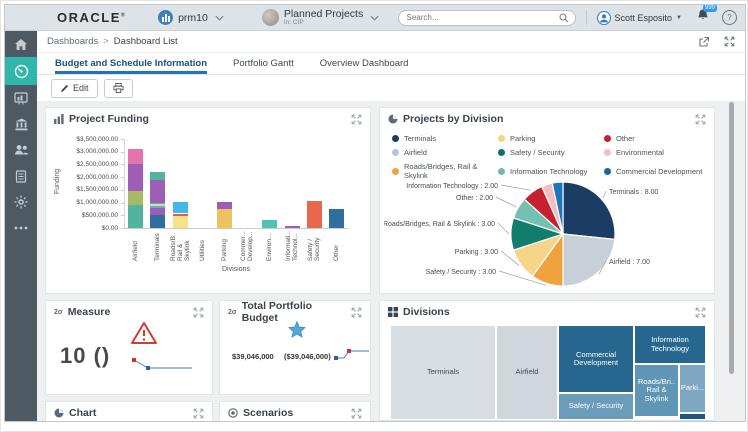 The image size is (748, 432). I want to click on app-switcher: prm10, so click(191, 17).